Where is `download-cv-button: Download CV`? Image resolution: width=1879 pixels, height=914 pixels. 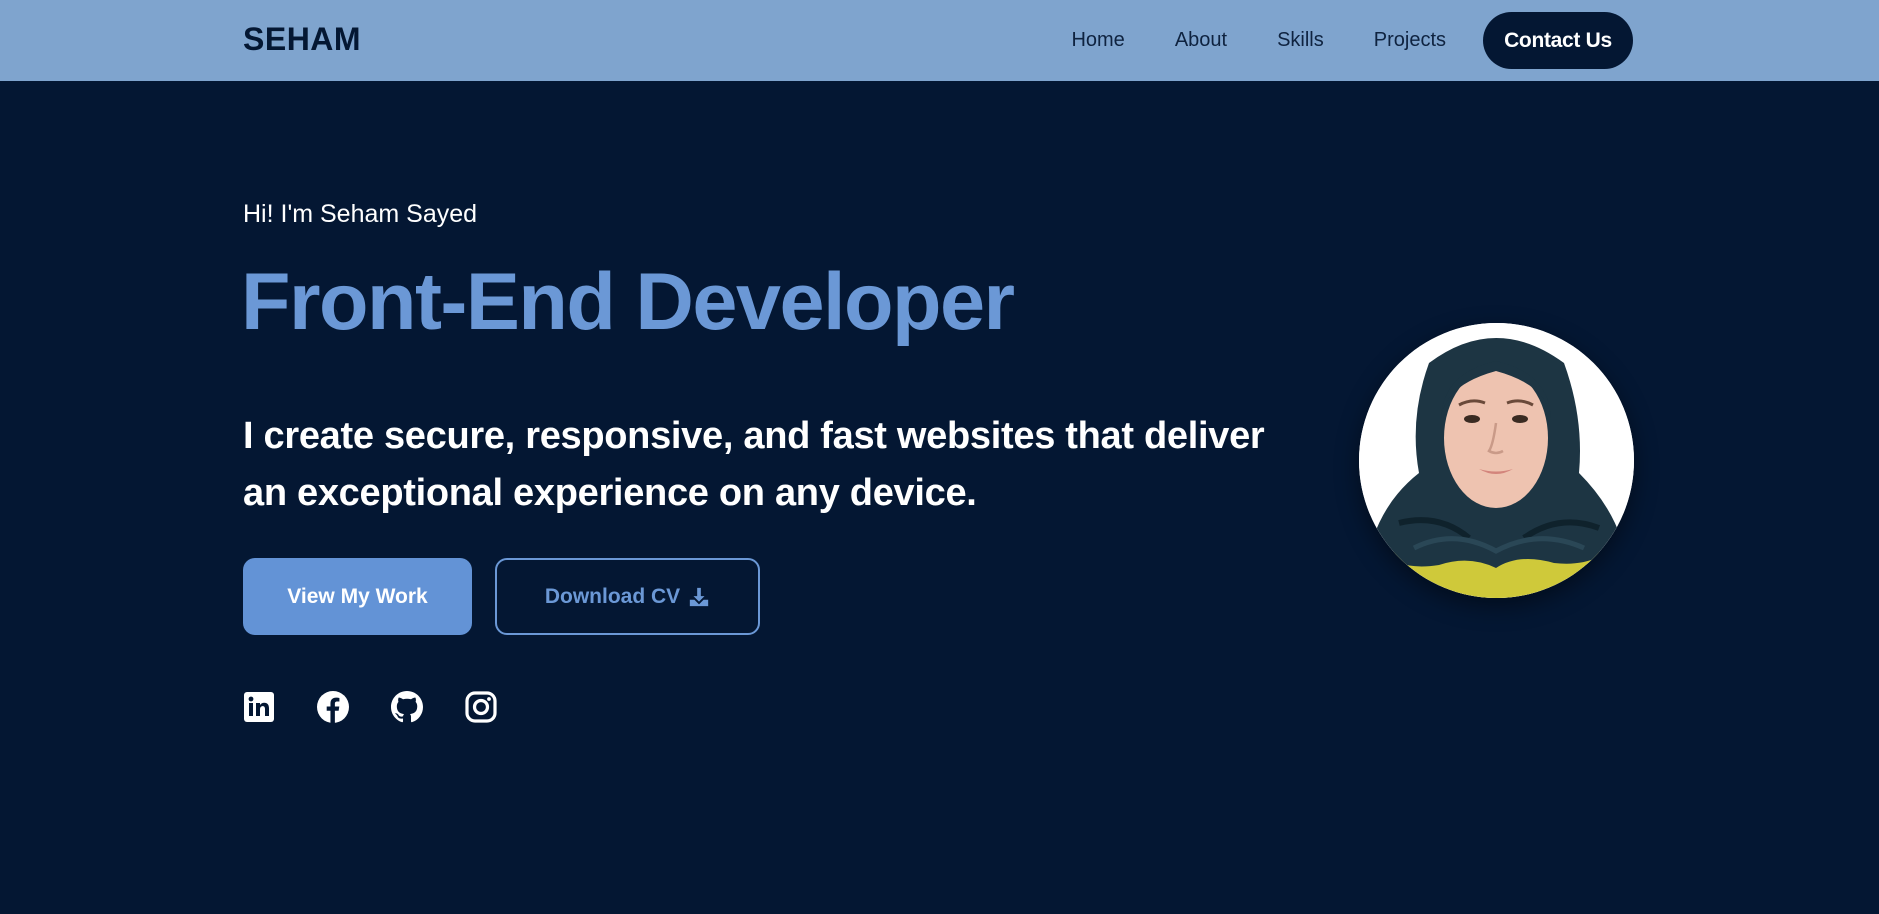 download-cv-button: Download CV is located at coordinates (627, 596).